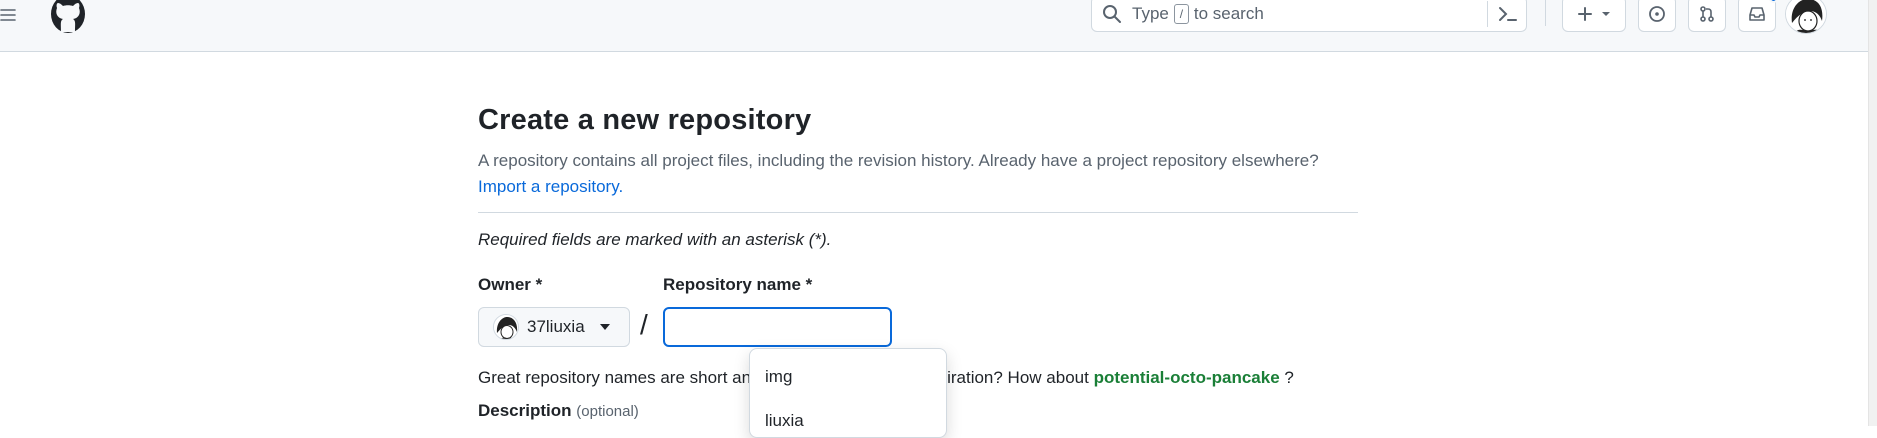  I want to click on github-logo, so click(68, 17).